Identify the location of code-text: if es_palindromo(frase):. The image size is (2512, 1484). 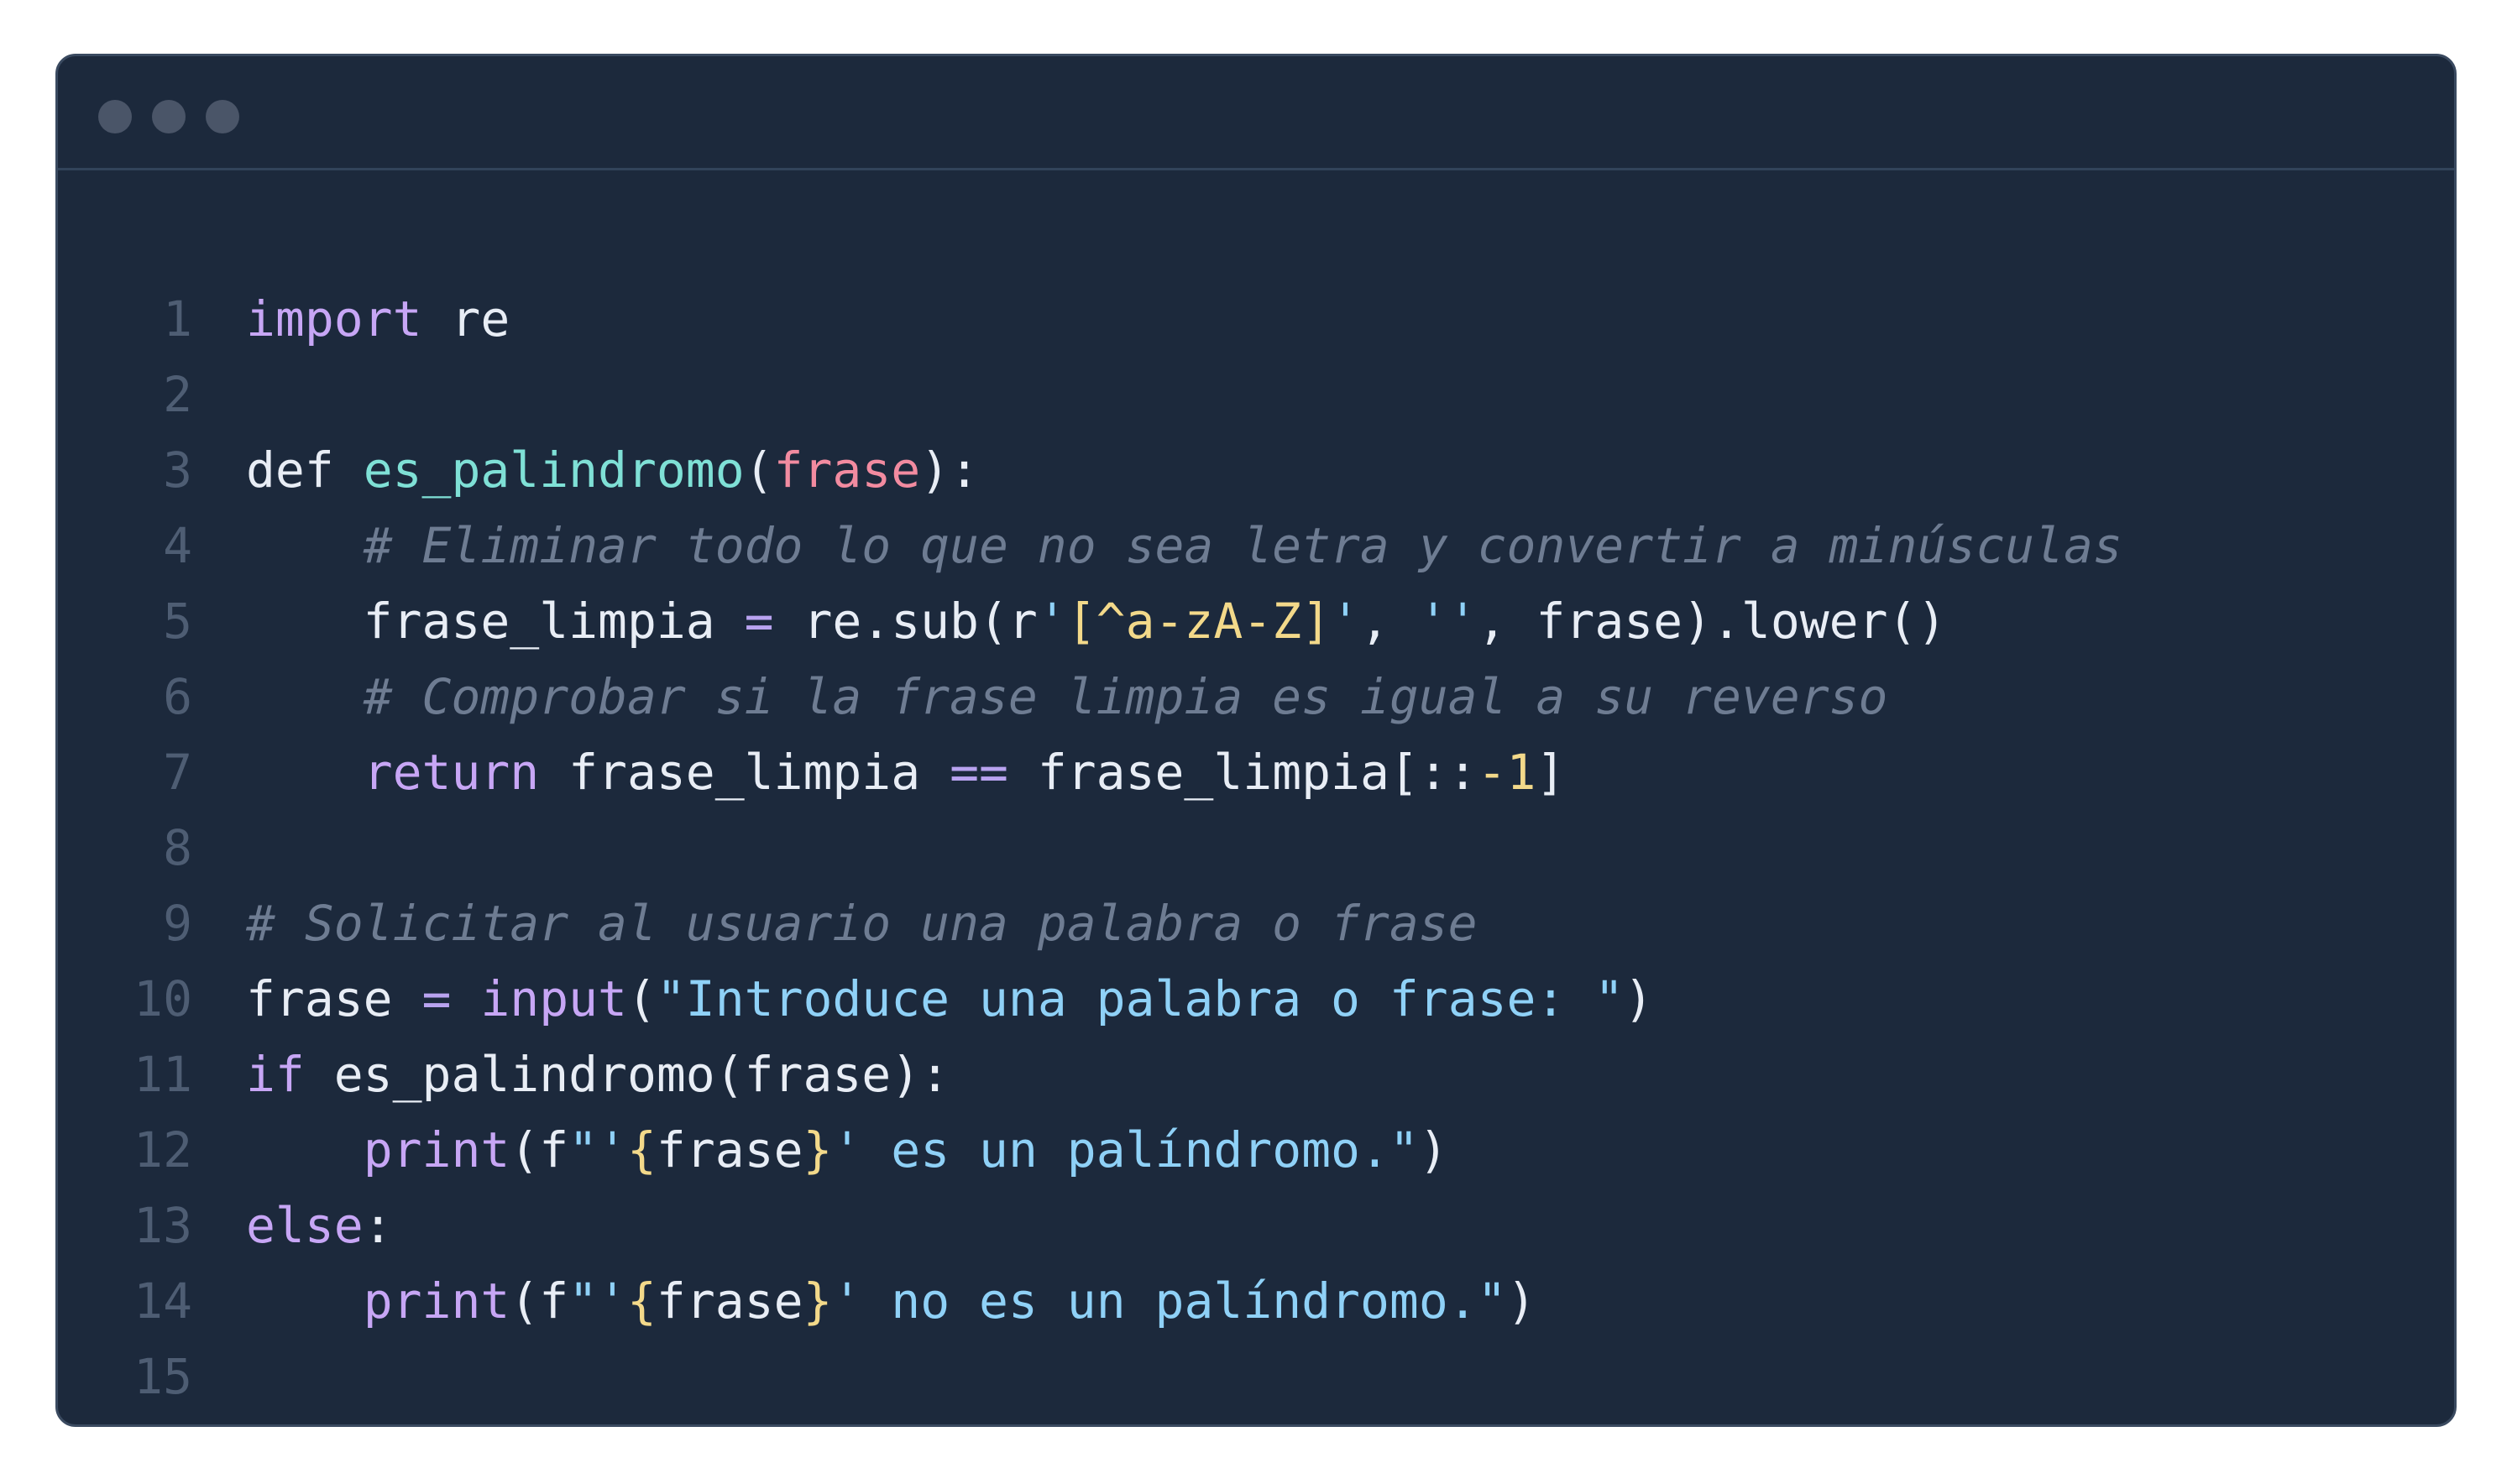
(598, 1074).